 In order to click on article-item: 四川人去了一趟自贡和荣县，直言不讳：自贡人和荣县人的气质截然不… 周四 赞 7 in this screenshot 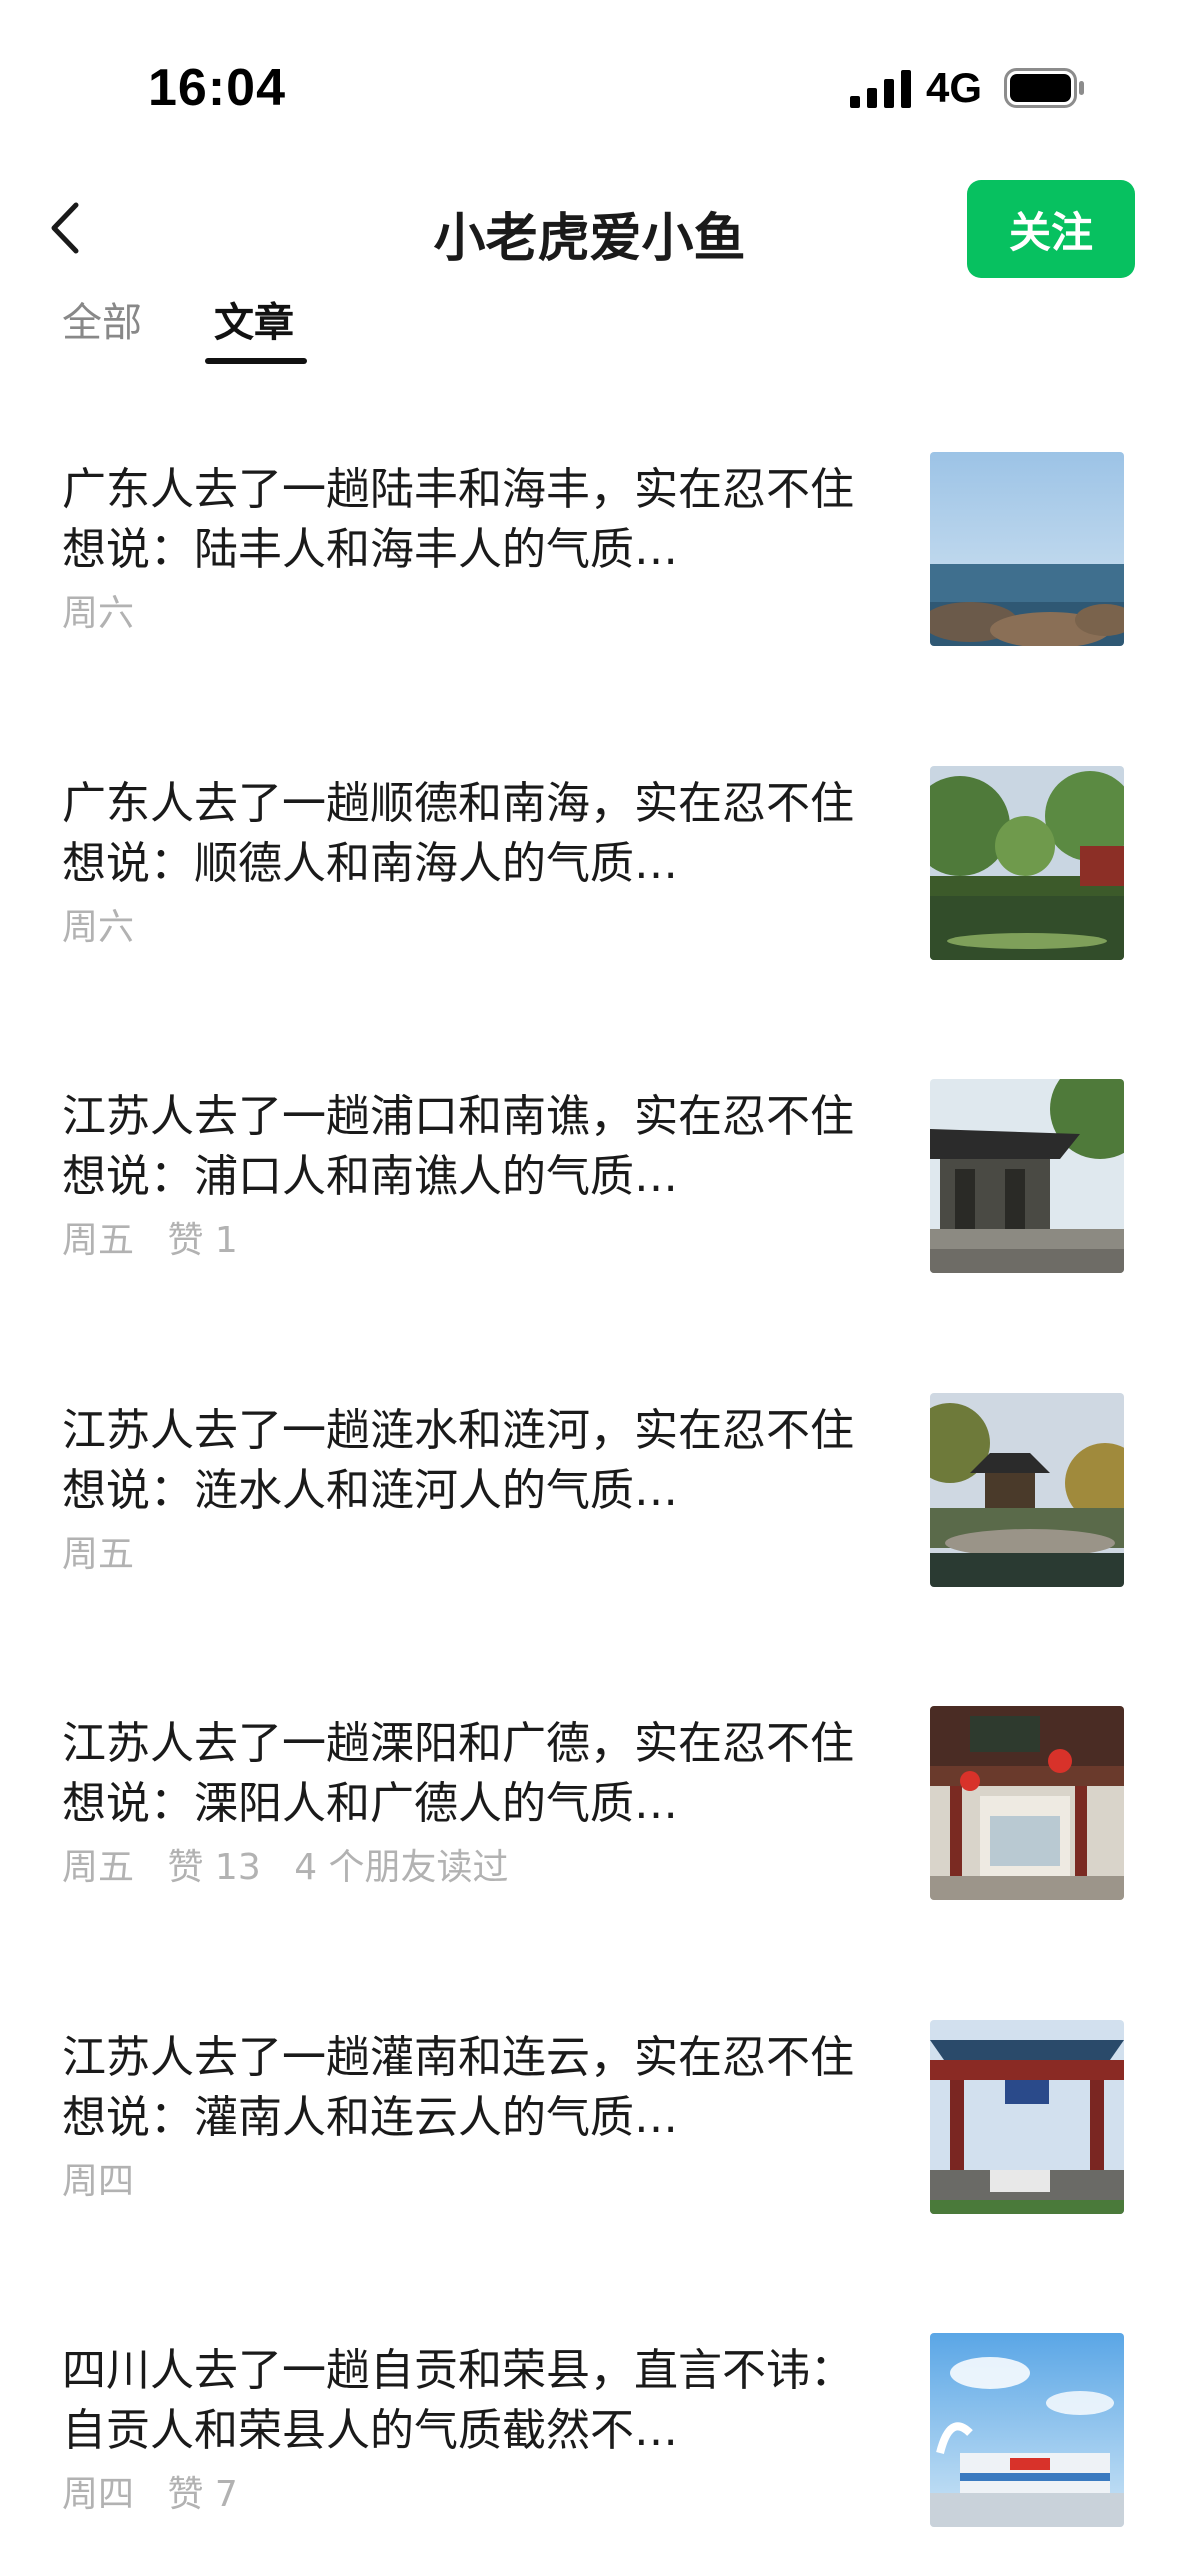, I will do `click(589, 2444)`.